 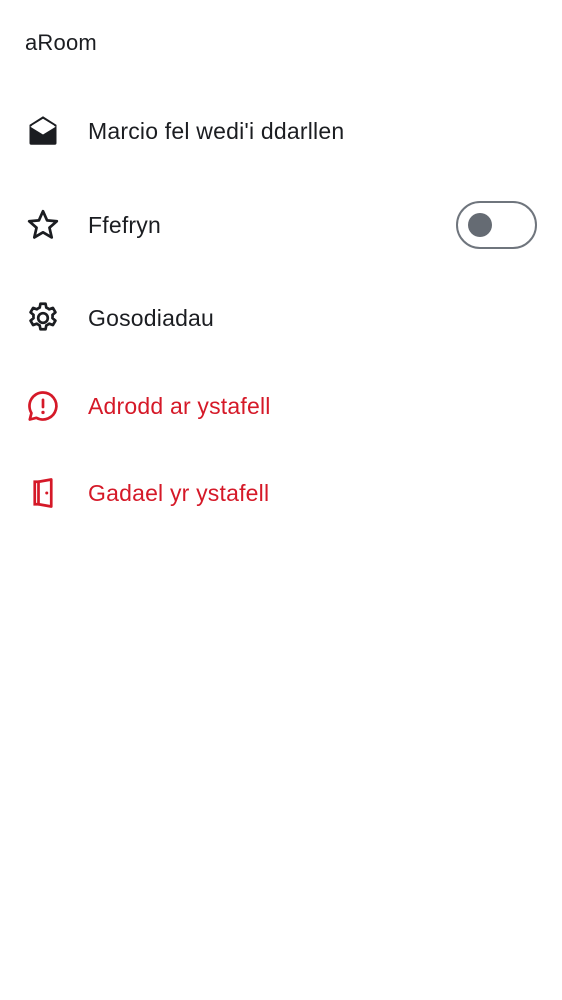 What do you see at coordinates (281, 318) in the screenshot?
I see `settings-item: Gosodiadau` at bounding box center [281, 318].